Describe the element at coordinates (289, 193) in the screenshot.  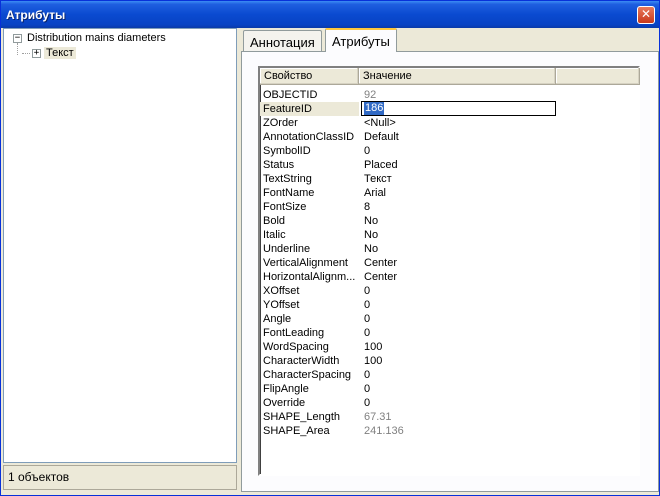
I see `property-name: FontName` at that location.